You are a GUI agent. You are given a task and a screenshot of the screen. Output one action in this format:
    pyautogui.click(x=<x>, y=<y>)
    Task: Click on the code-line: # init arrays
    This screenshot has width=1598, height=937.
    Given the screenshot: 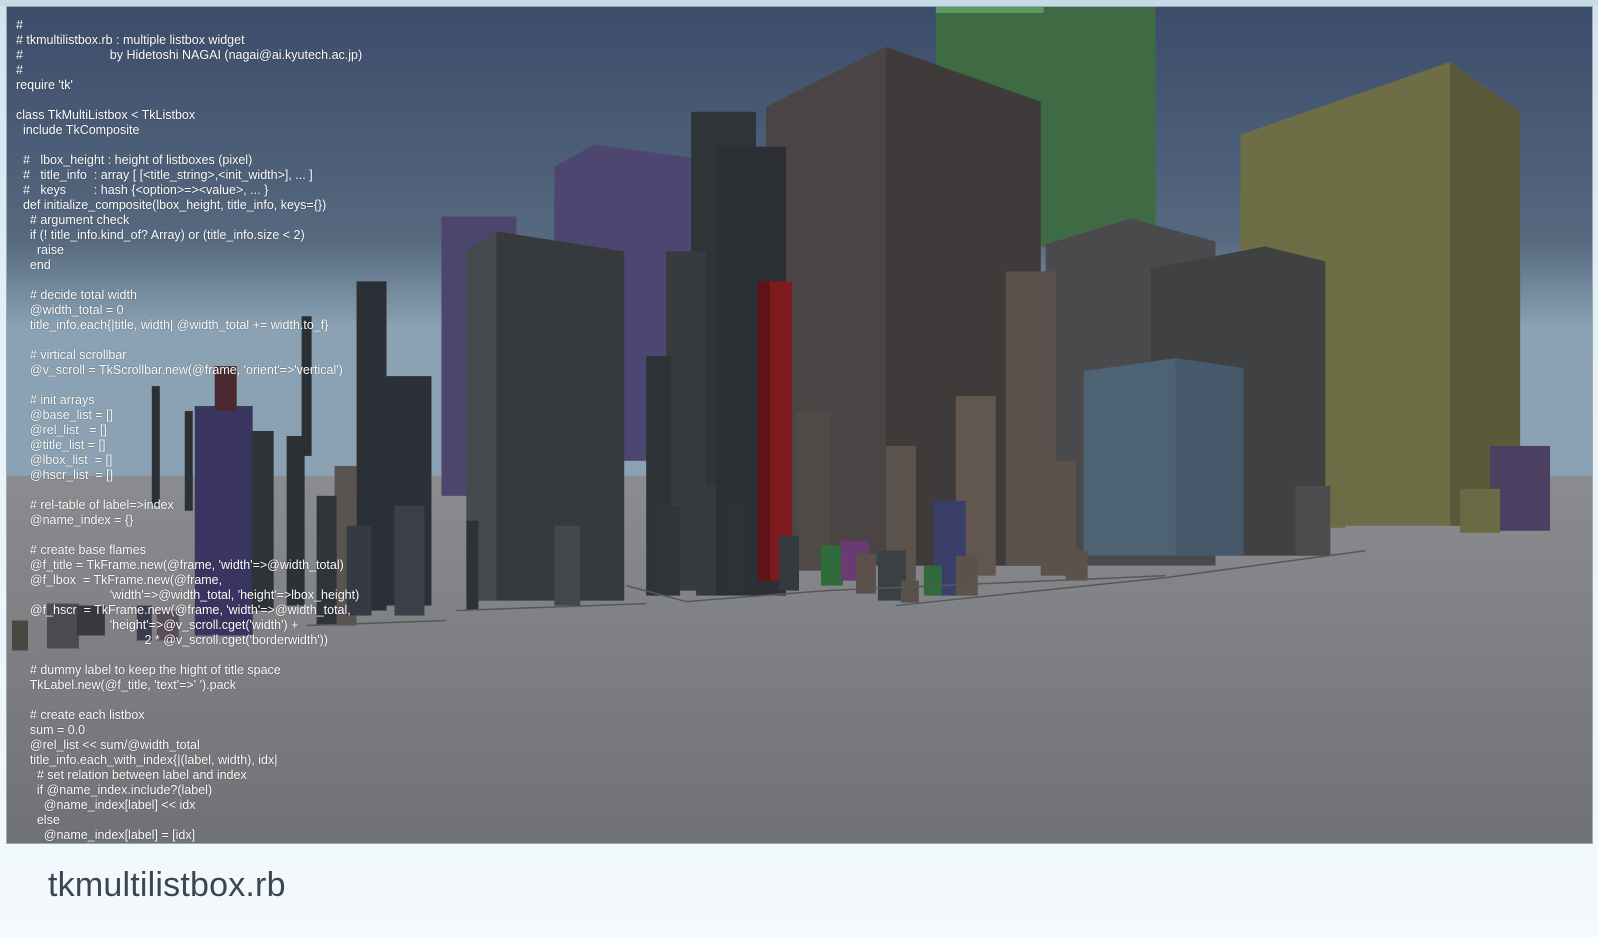 What is the action you would take?
    pyautogui.click(x=55, y=400)
    